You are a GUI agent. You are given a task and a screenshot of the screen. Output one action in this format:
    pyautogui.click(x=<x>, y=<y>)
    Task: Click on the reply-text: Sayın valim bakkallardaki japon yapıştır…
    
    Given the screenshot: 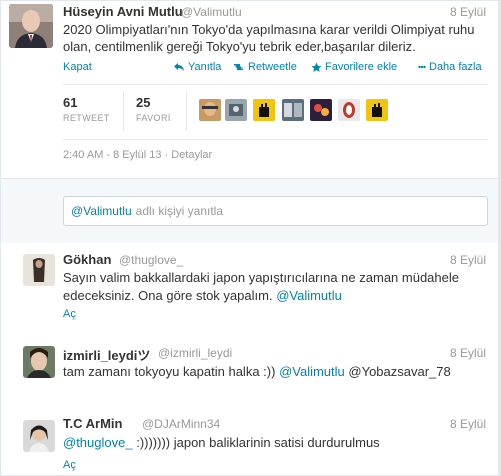 What is the action you would take?
    pyautogui.click(x=273, y=287)
    